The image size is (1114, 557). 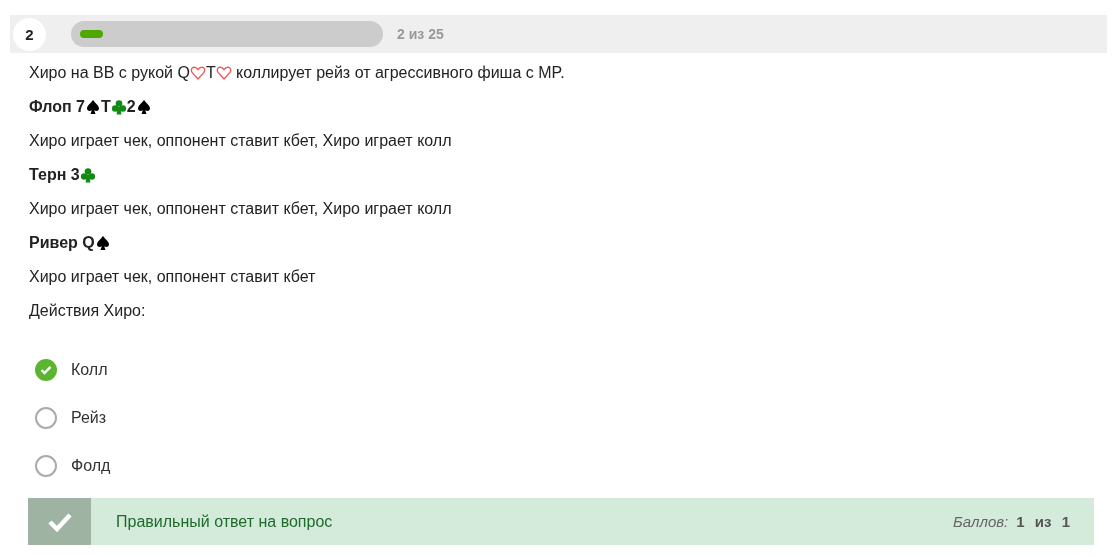 What do you see at coordinates (91, 466) in the screenshot?
I see `option-label: Фолд` at bounding box center [91, 466].